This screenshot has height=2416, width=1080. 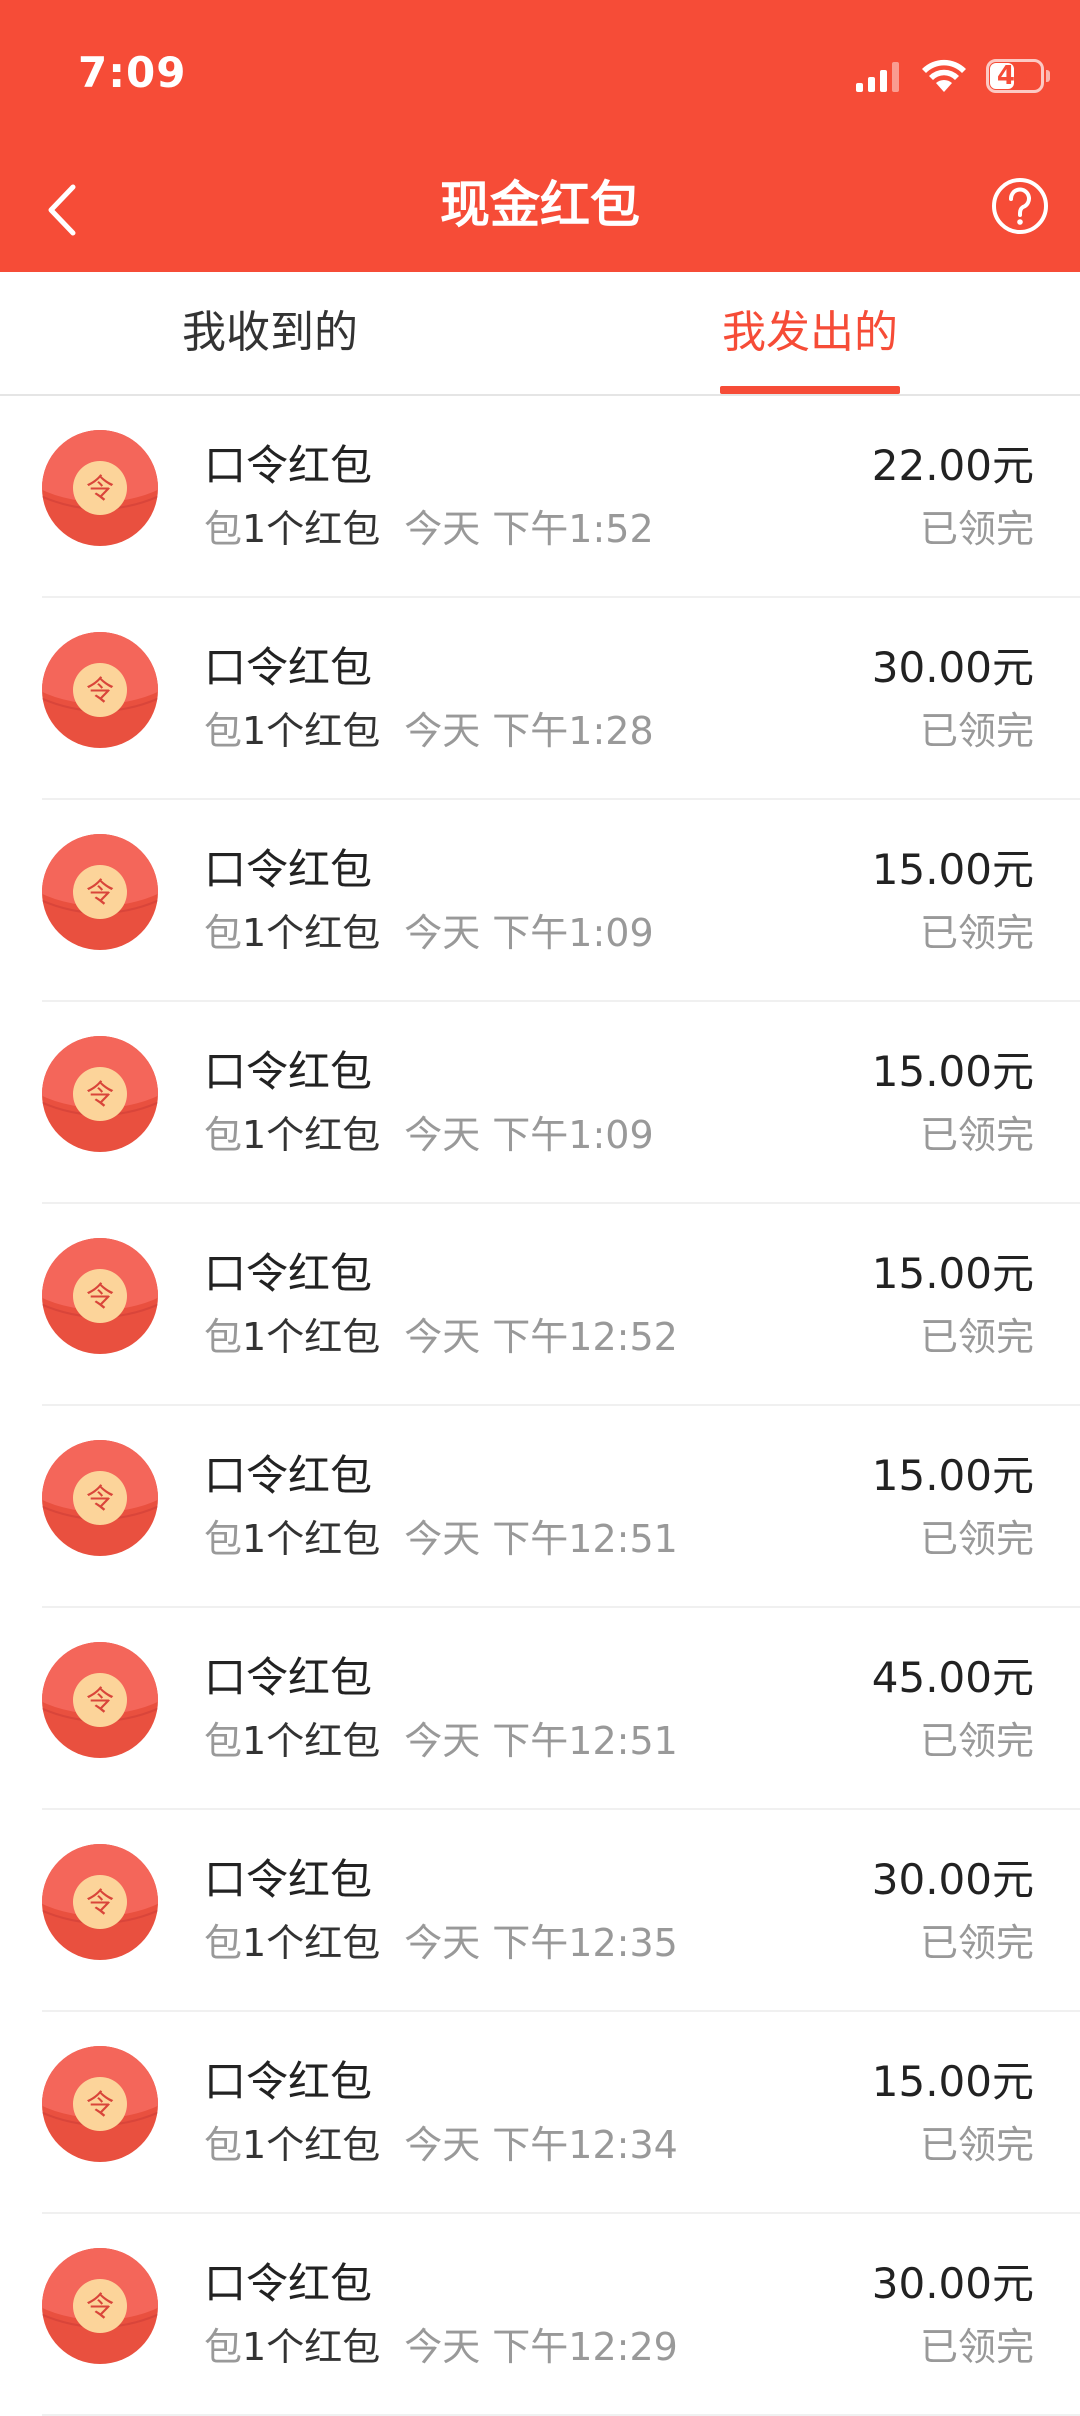 What do you see at coordinates (810, 333) in the screenshot?
I see `tab-sent: 我发出的` at bounding box center [810, 333].